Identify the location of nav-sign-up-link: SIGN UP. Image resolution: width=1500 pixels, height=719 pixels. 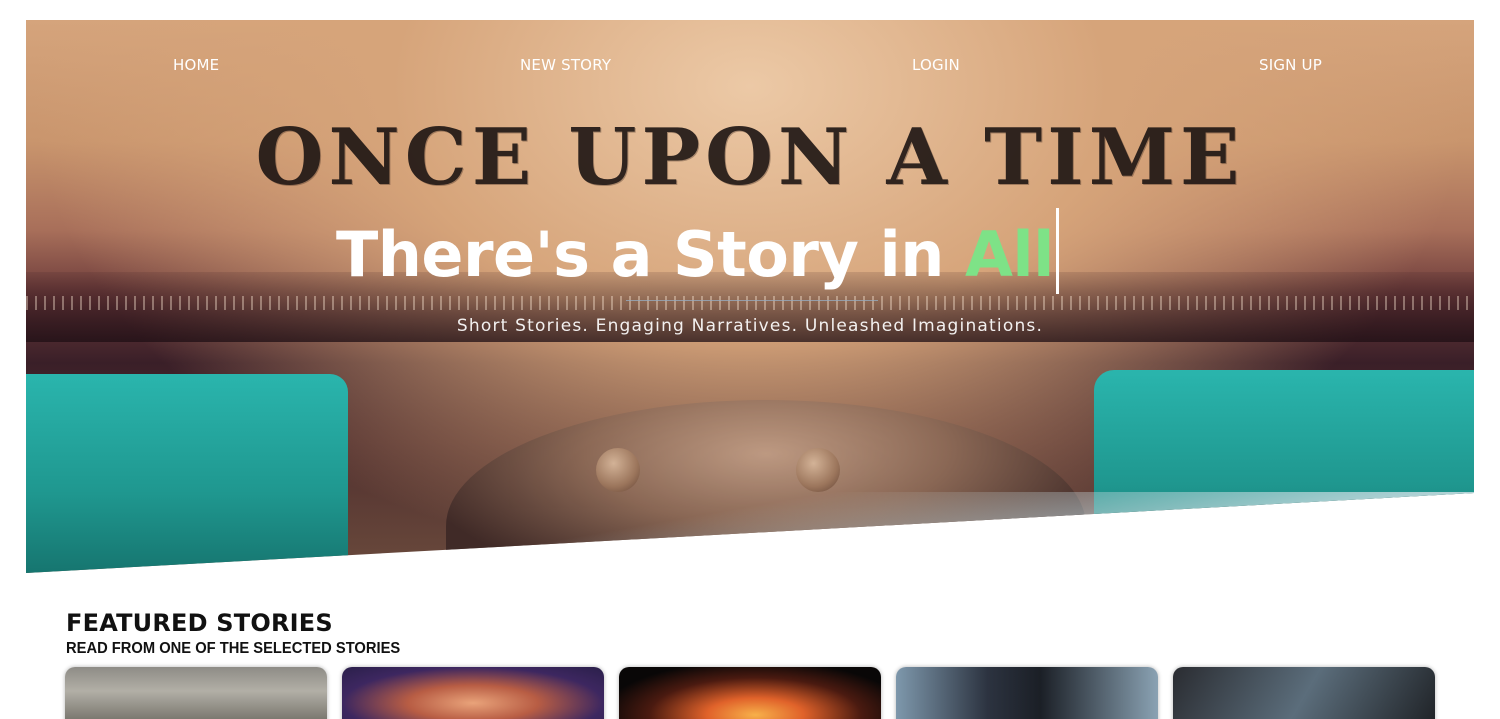
(1290, 65).